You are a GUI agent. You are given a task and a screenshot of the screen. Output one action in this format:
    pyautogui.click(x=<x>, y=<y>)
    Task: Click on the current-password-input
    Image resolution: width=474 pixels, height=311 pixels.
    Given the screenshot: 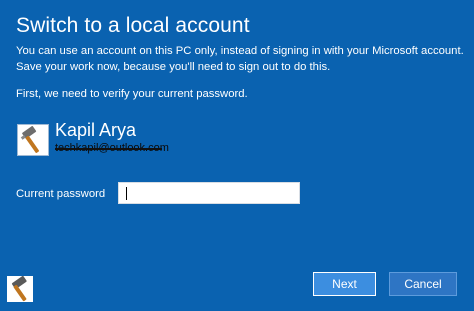 What is the action you would take?
    pyautogui.click(x=209, y=193)
    